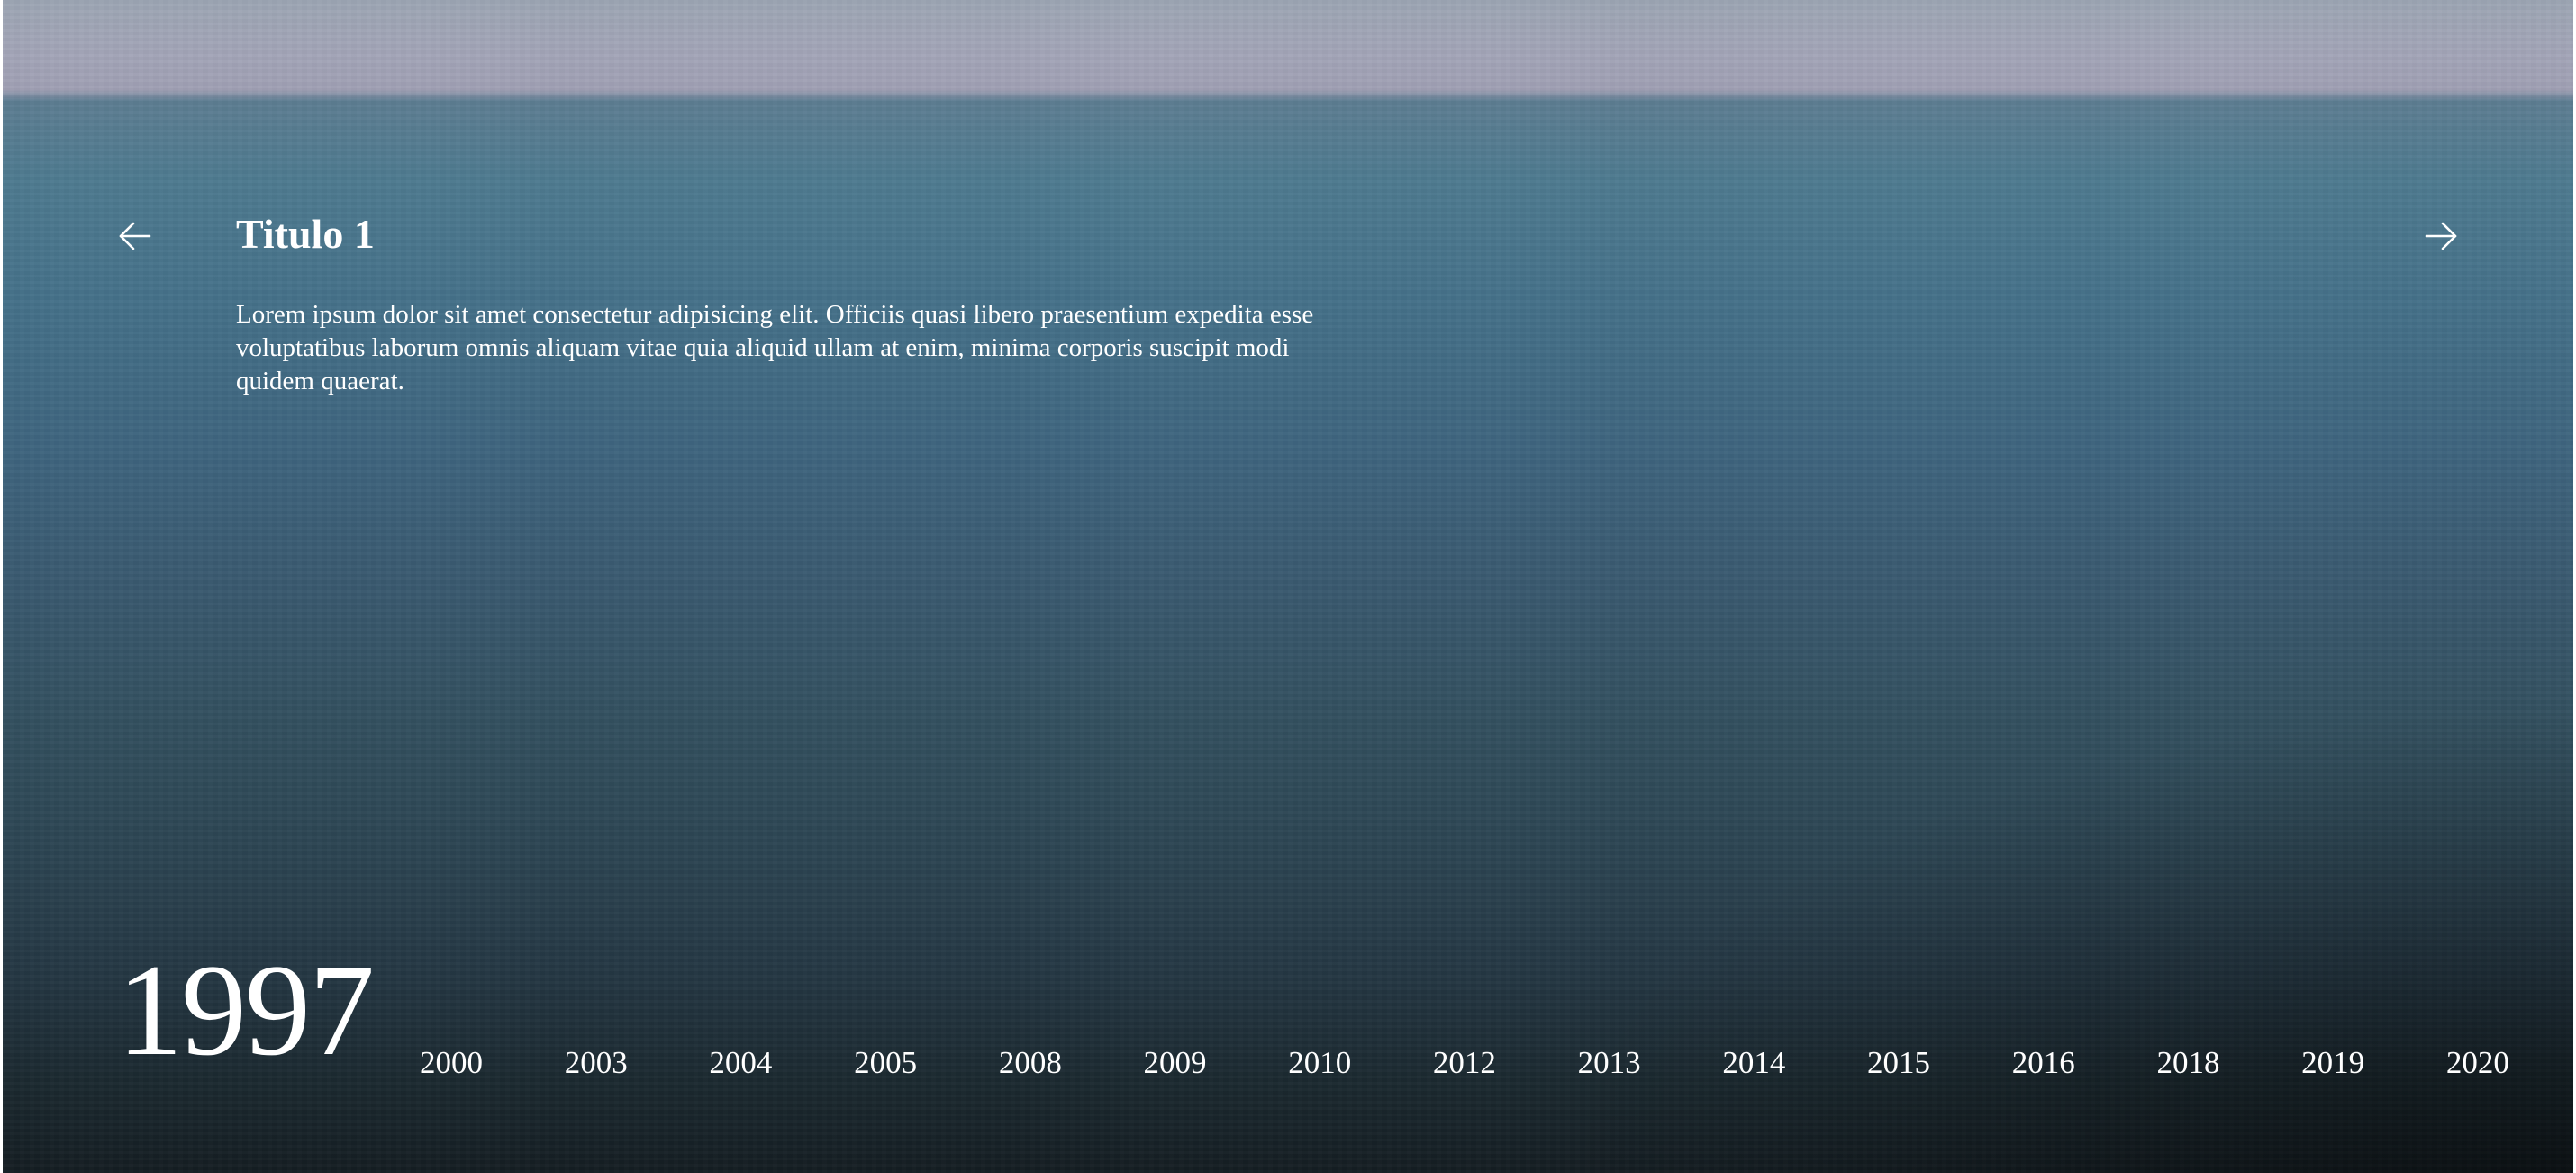  I want to click on timeline-year: 2012, so click(1464, 1062).